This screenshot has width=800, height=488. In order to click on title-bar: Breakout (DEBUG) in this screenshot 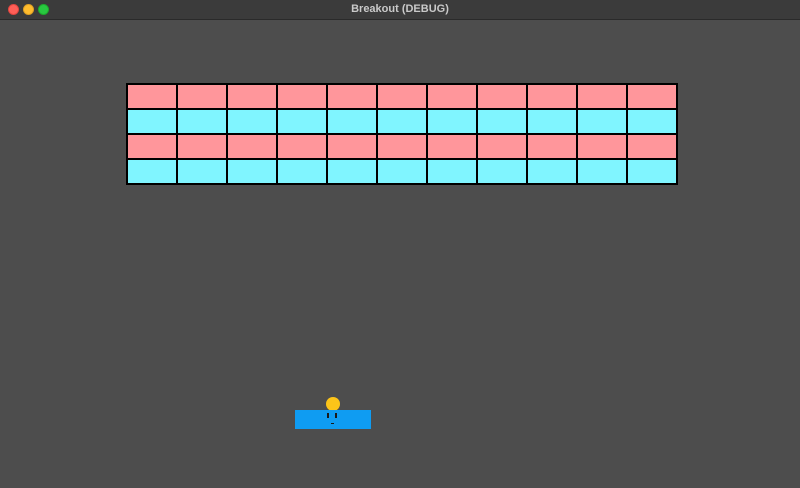, I will do `click(400, 10)`.